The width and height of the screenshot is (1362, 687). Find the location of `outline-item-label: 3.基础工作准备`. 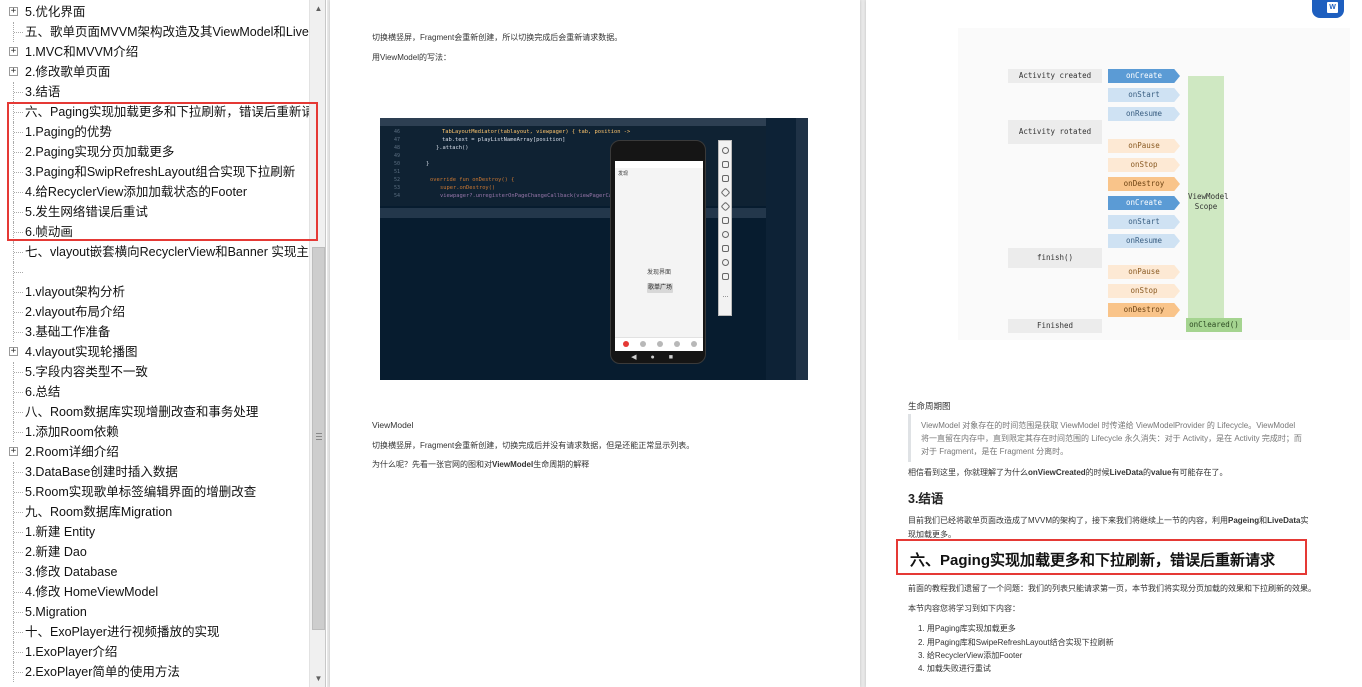

outline-item-label: 3.基础工作准备 is located at coordinates (68, 332).